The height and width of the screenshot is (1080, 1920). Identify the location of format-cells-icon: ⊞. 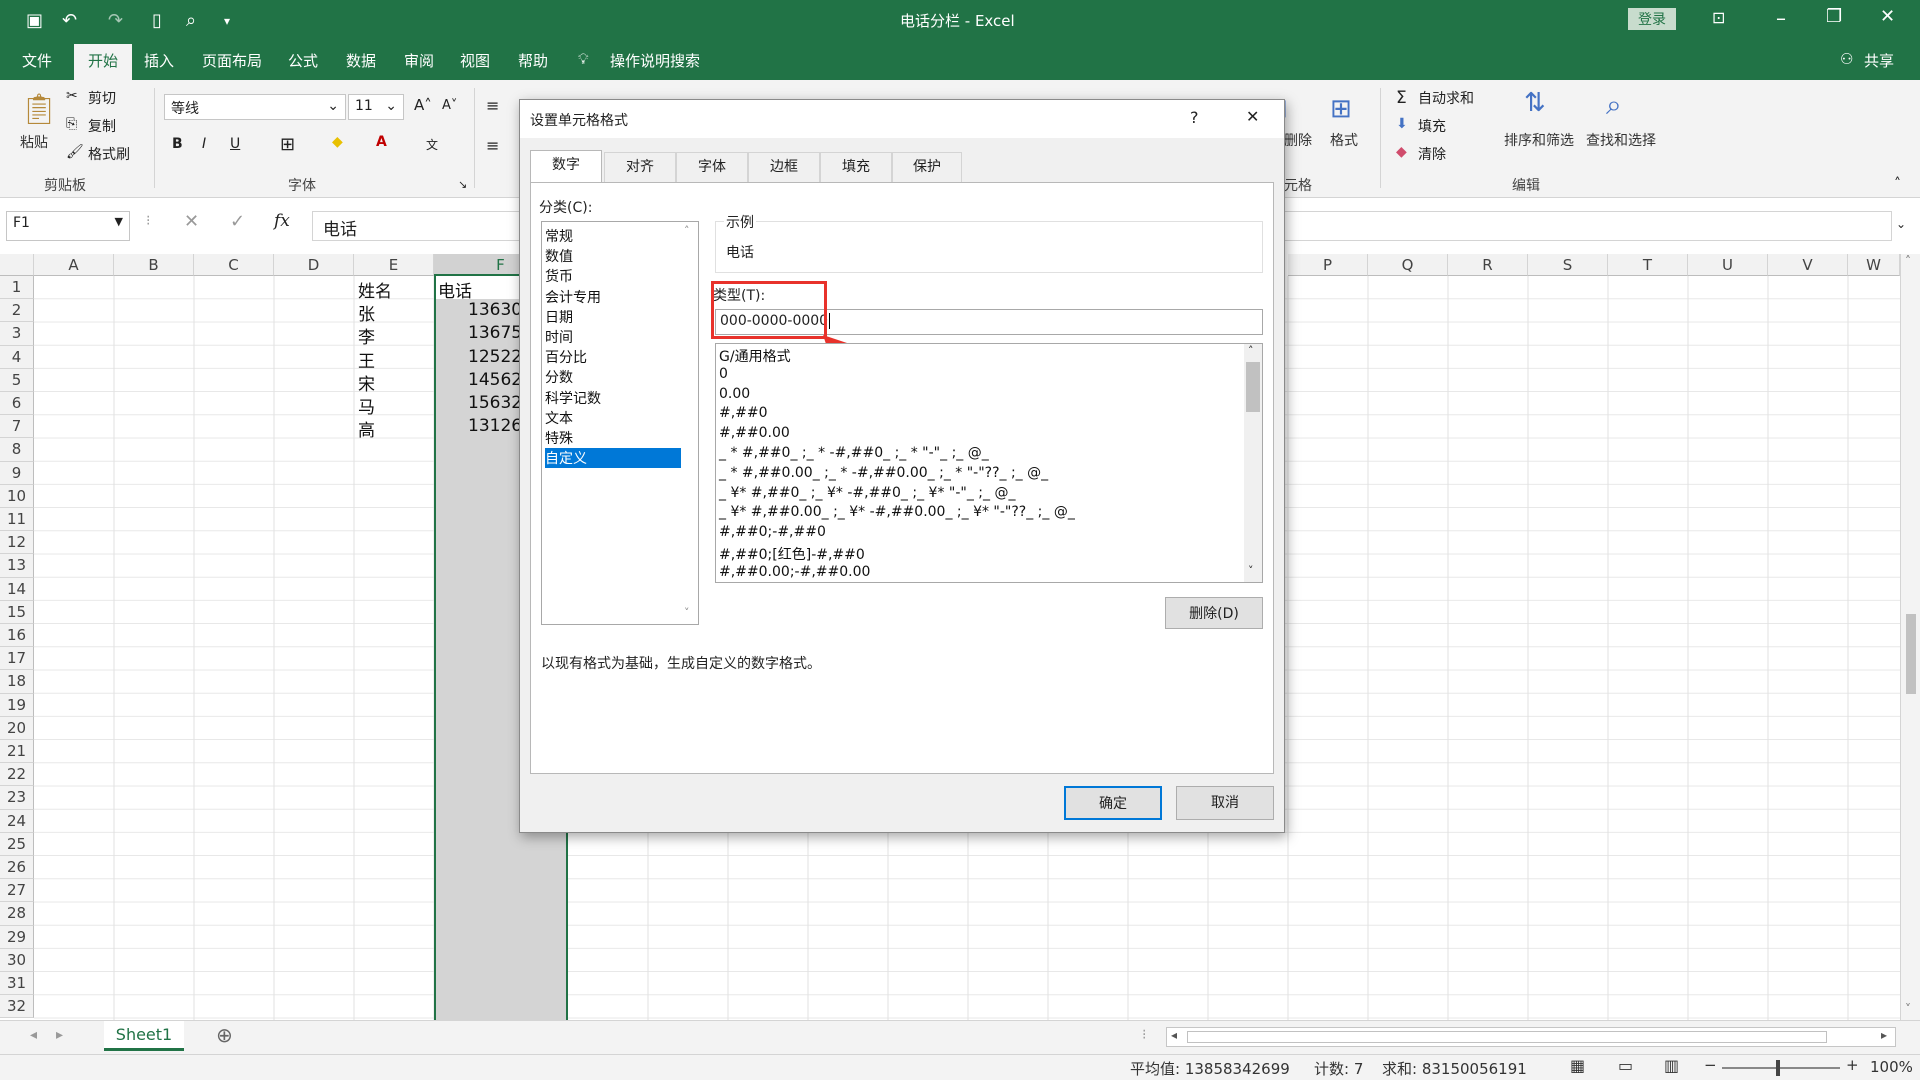
(1341, 109).